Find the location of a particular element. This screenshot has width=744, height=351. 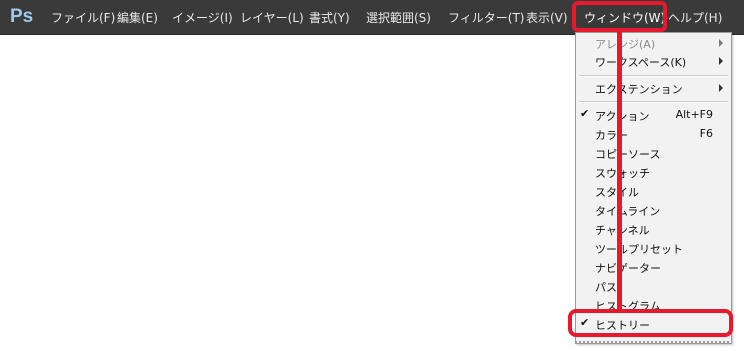

menu-item-label: スウォッチ is located at coordinates (622, 173).